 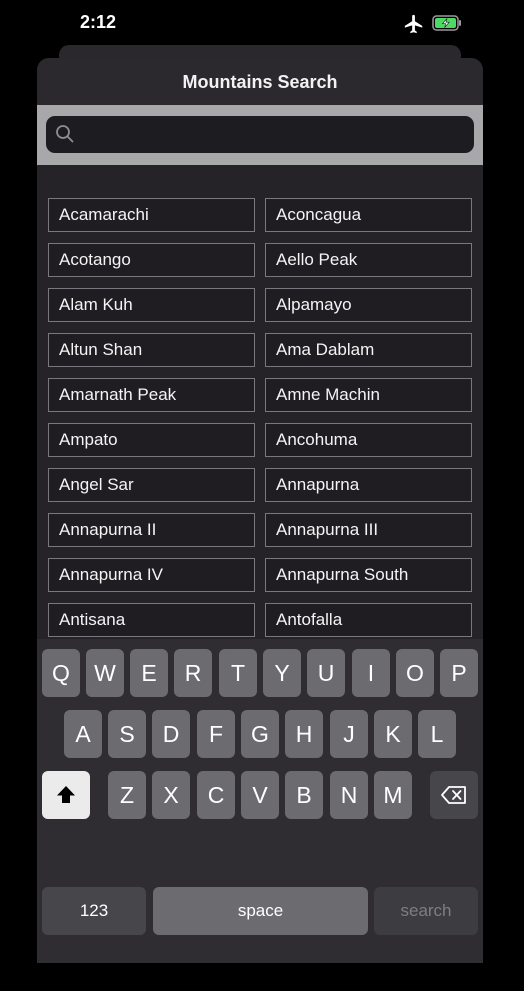 I want to click on key-f: F, so click(x=216, y=734).